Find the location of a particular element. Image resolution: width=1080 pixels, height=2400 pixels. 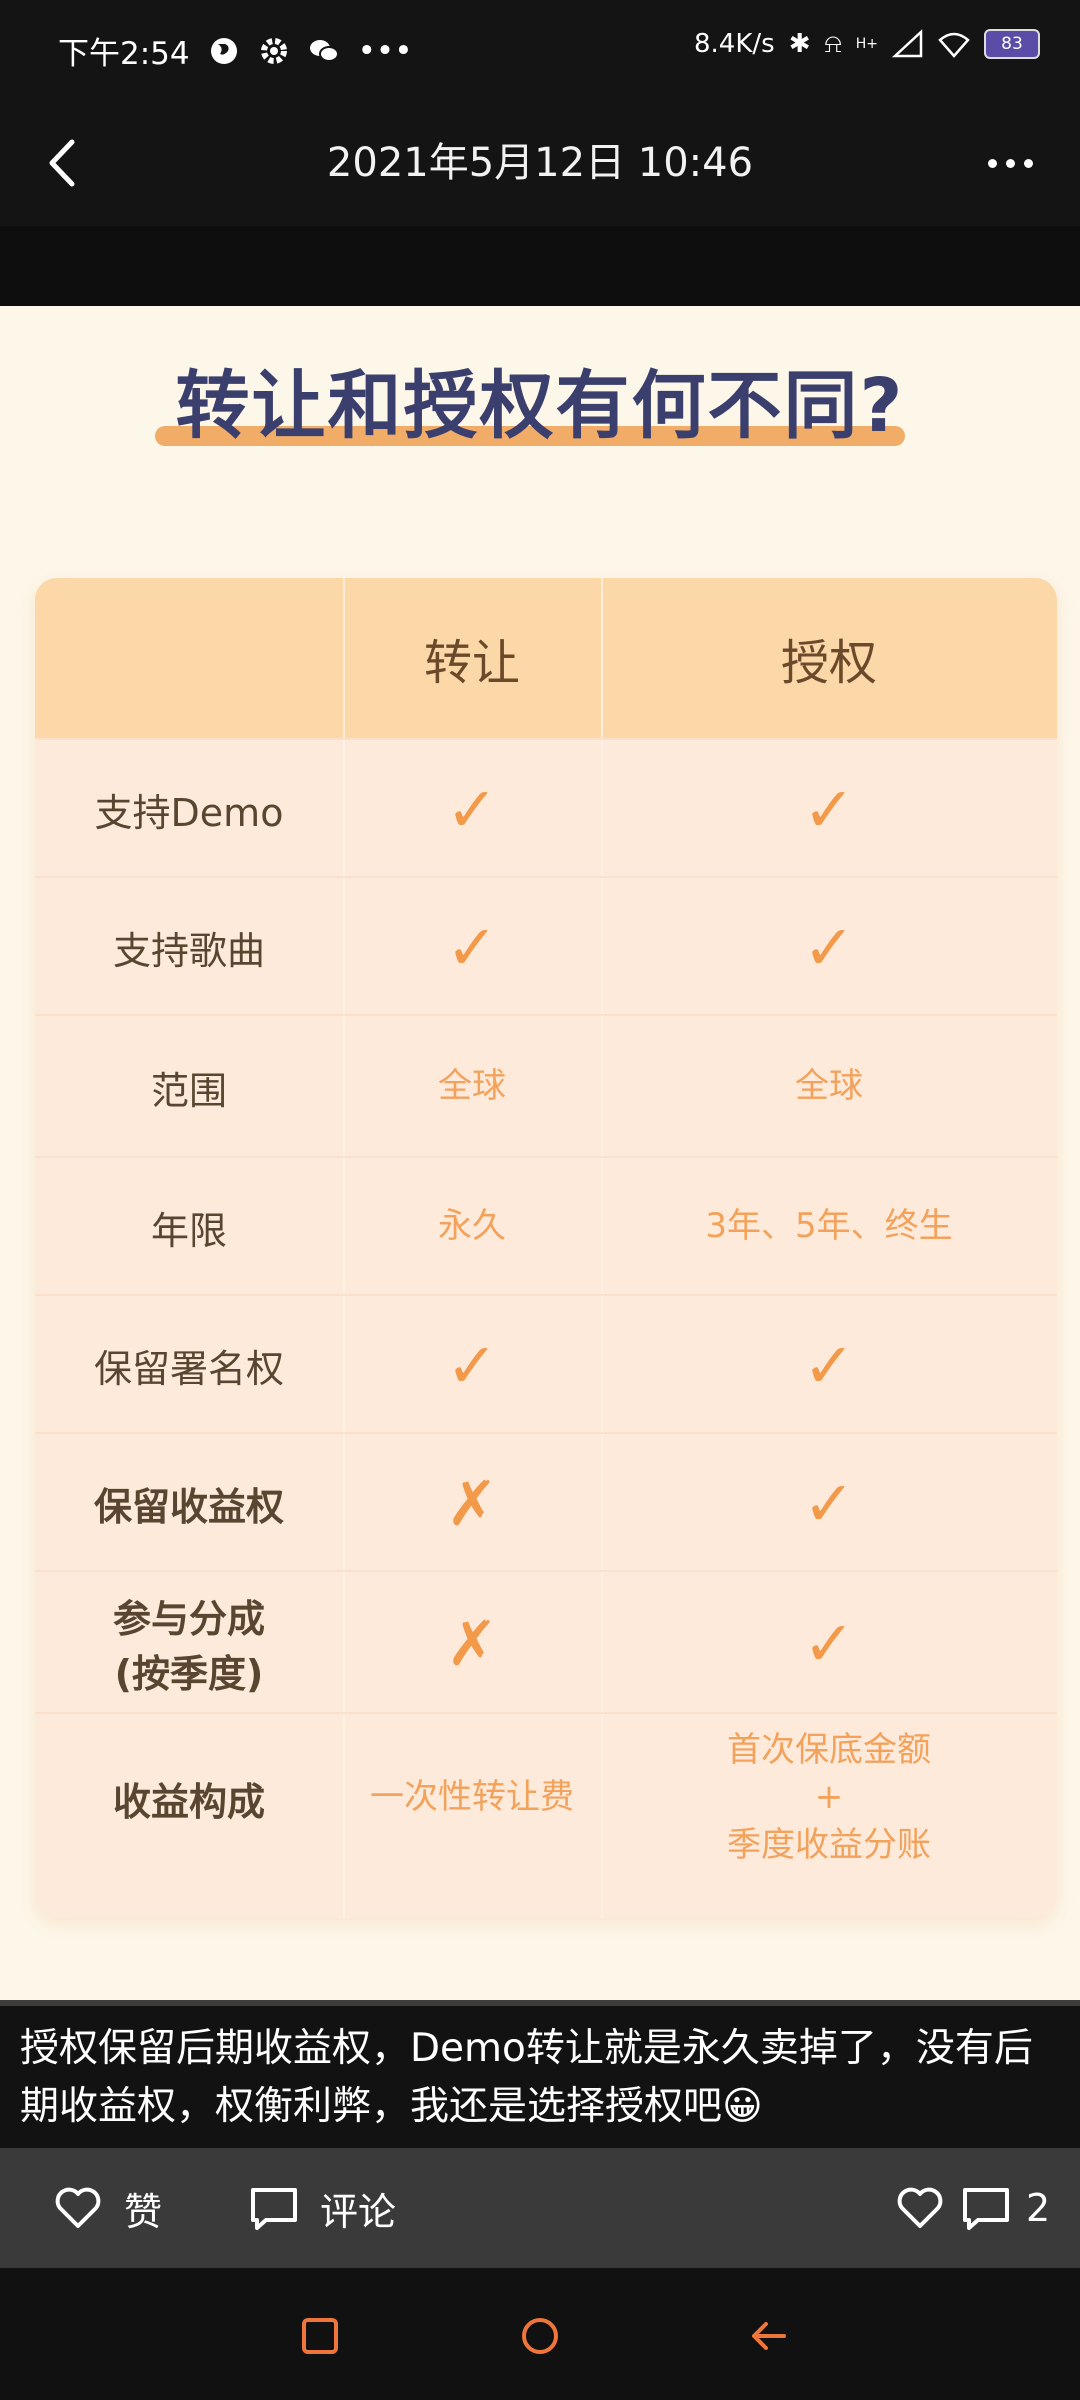

row-label: 保留收益权 is located at coordinates (188, 1506).